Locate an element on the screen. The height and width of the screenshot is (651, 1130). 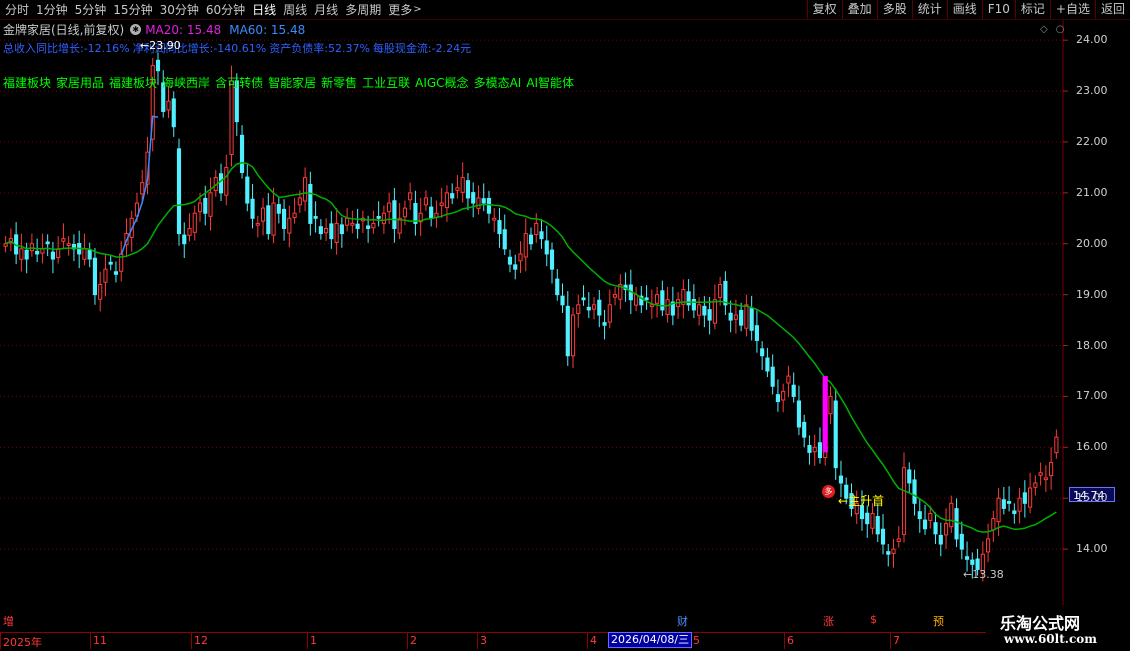
event-marker-forecast: 预 is located at coordinates (938, 621).